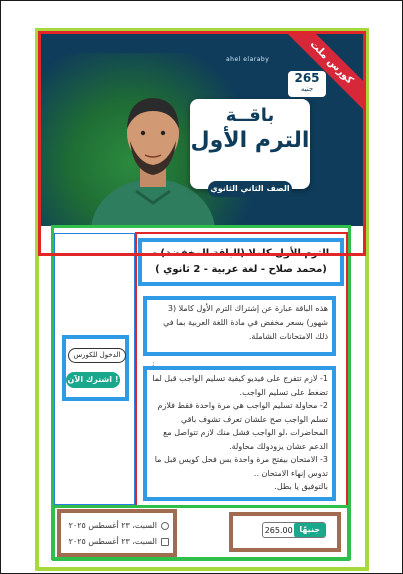 The height and width of the screenshot is (574, 403). What do you see at coordinates (95, 368) in the screenshot?
I see `actions-group` at bounding box center [95, 368].